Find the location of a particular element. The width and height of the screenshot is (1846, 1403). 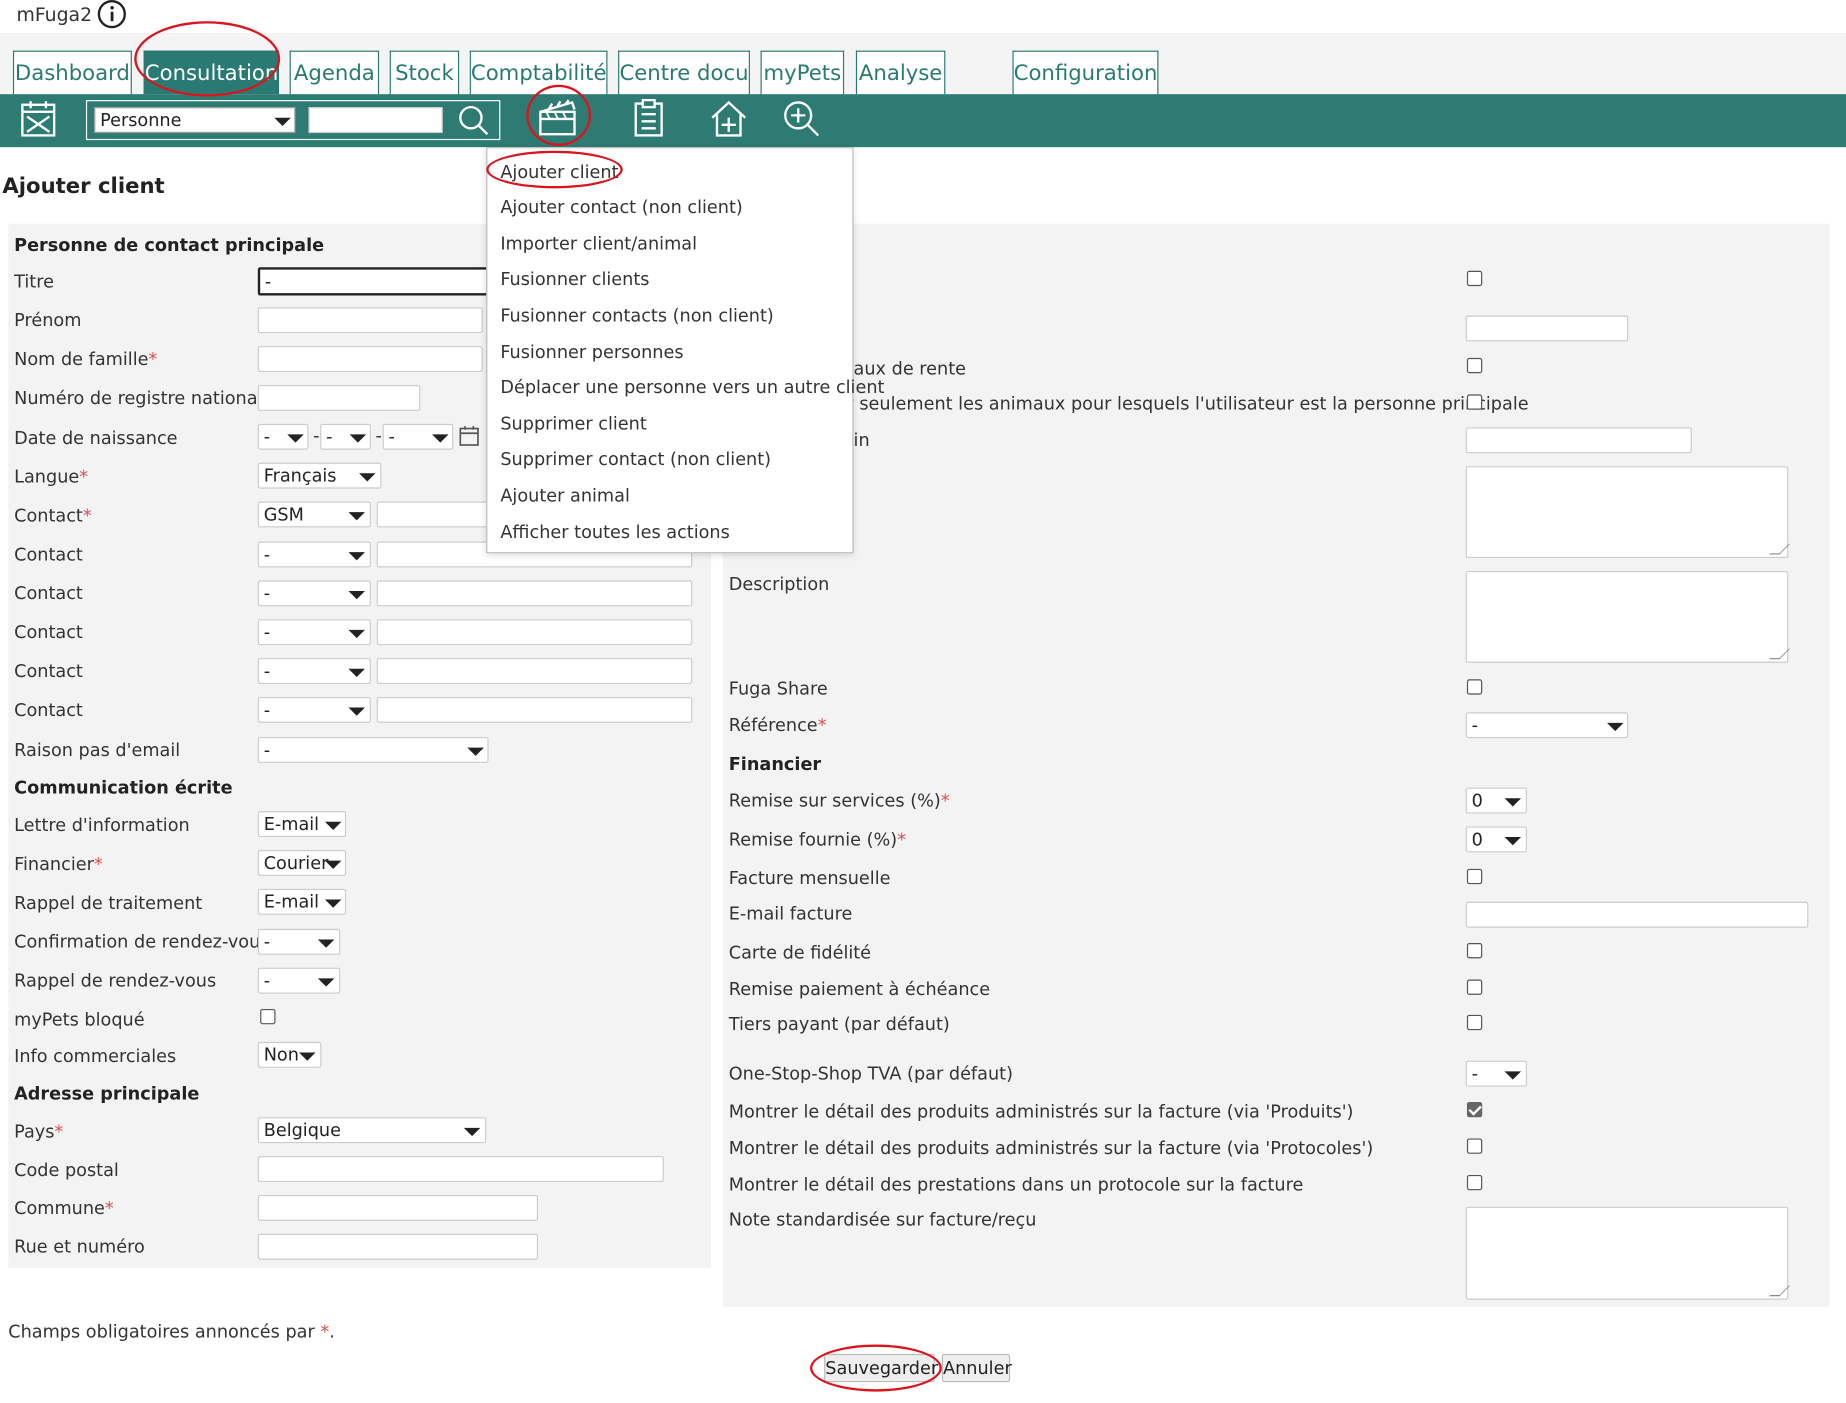

contact-type-select-6: - is located at coordinates (314, 709).